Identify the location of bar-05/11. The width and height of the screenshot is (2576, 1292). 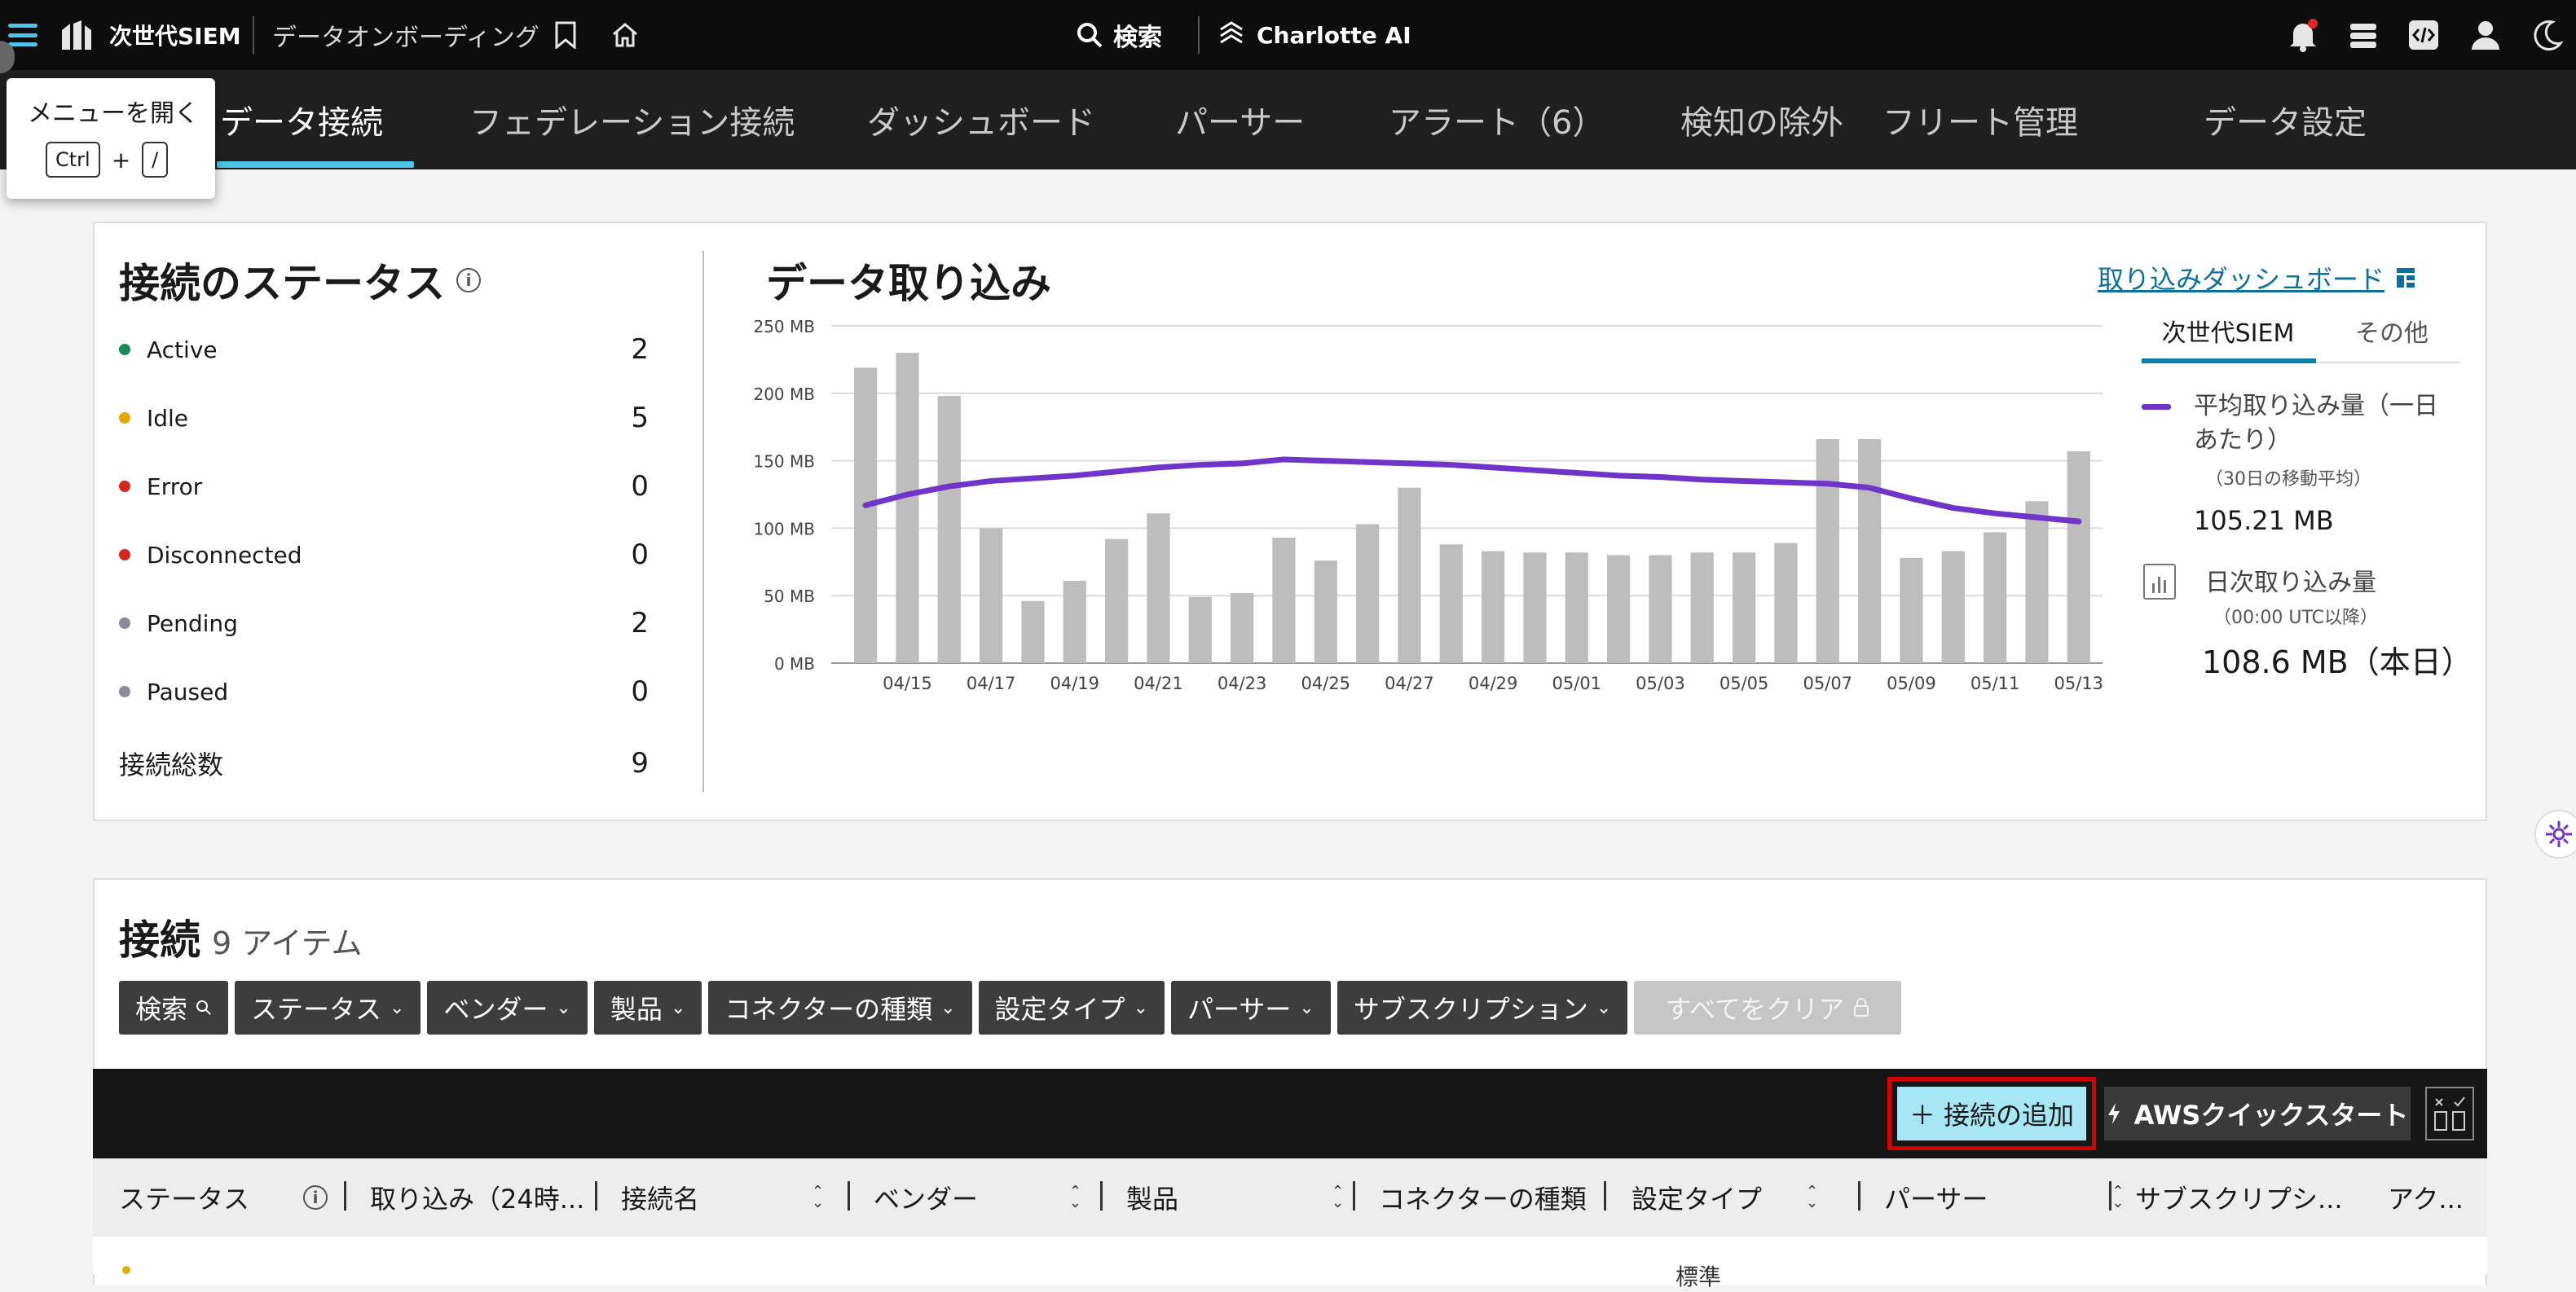
(1996, 597).